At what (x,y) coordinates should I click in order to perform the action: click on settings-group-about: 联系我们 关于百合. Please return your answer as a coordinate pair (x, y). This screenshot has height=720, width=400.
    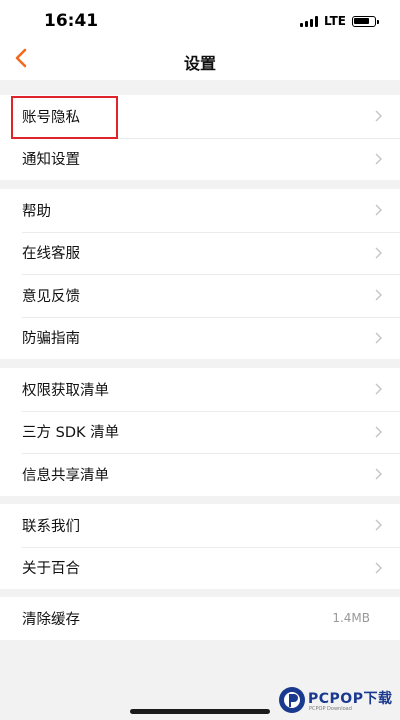
    Looking at the image, I should click on (200, 546).